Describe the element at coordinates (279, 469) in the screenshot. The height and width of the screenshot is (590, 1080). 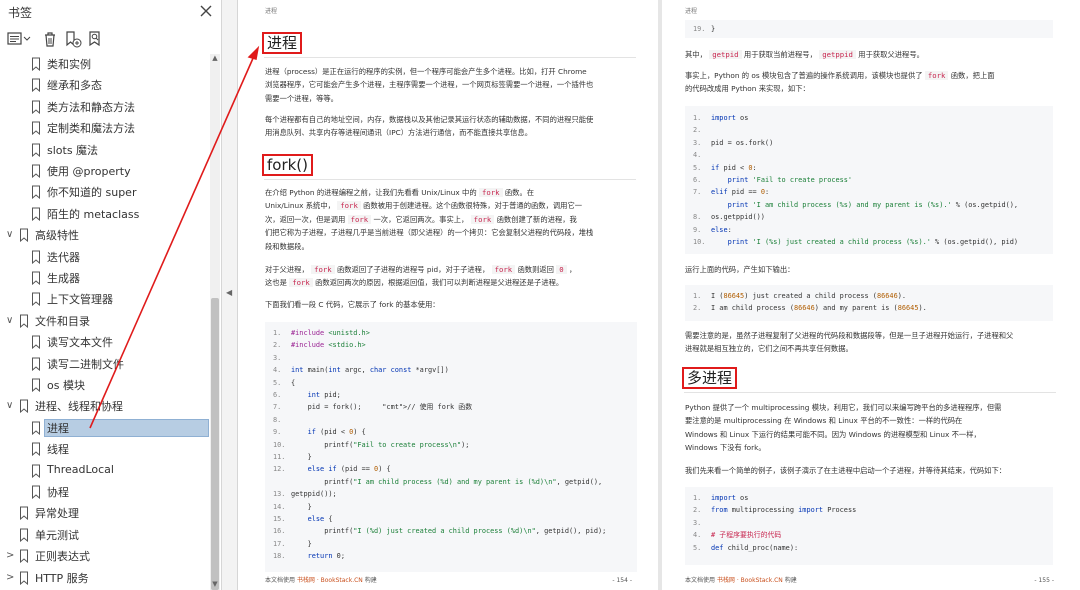
I see `line-number: 12.` at that location.